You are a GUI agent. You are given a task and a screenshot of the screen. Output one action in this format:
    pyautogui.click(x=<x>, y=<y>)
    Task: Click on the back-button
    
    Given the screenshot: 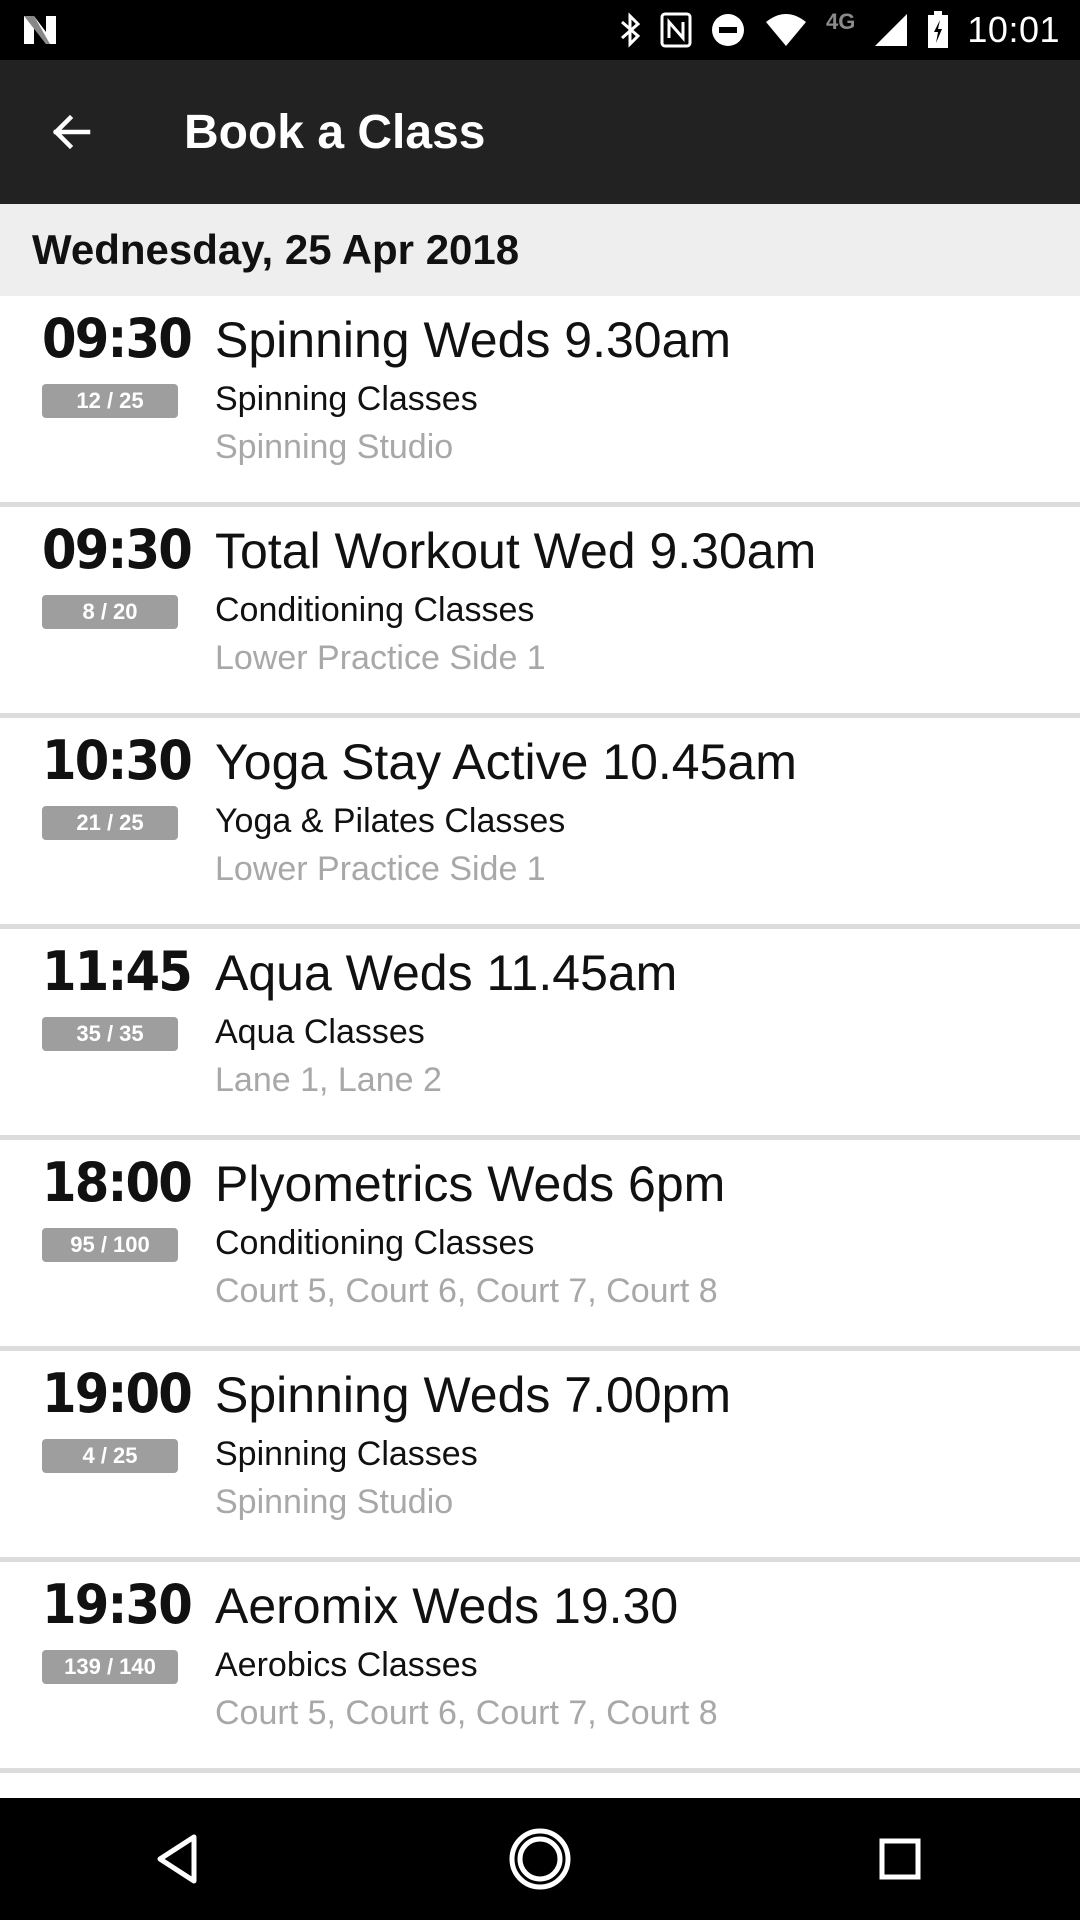 What is the action you would take?
    pyautogui.click(x=72, y=132)
    